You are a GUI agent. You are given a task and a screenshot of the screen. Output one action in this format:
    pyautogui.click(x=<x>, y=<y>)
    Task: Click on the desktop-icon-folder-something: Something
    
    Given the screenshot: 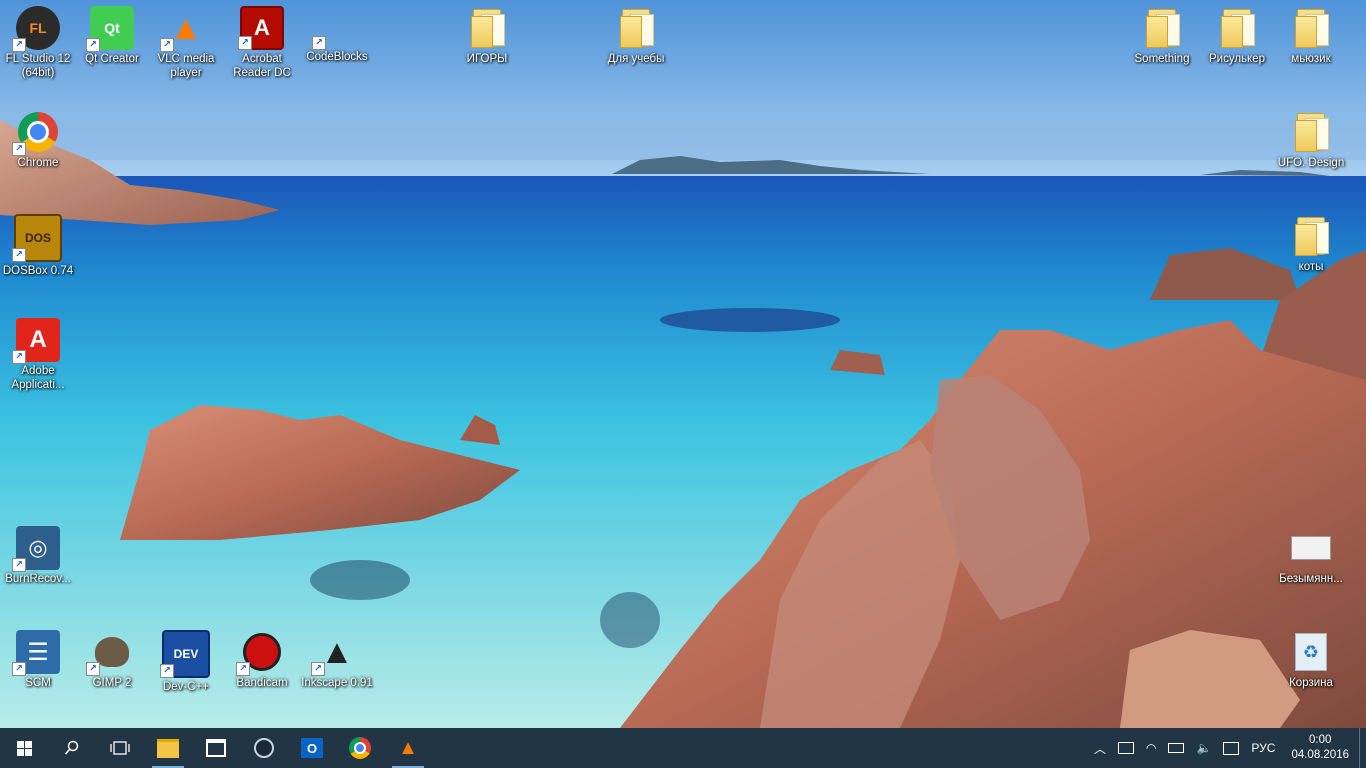 What is the action you would take?
    pyautogui.click(x=1162, y=33)
    